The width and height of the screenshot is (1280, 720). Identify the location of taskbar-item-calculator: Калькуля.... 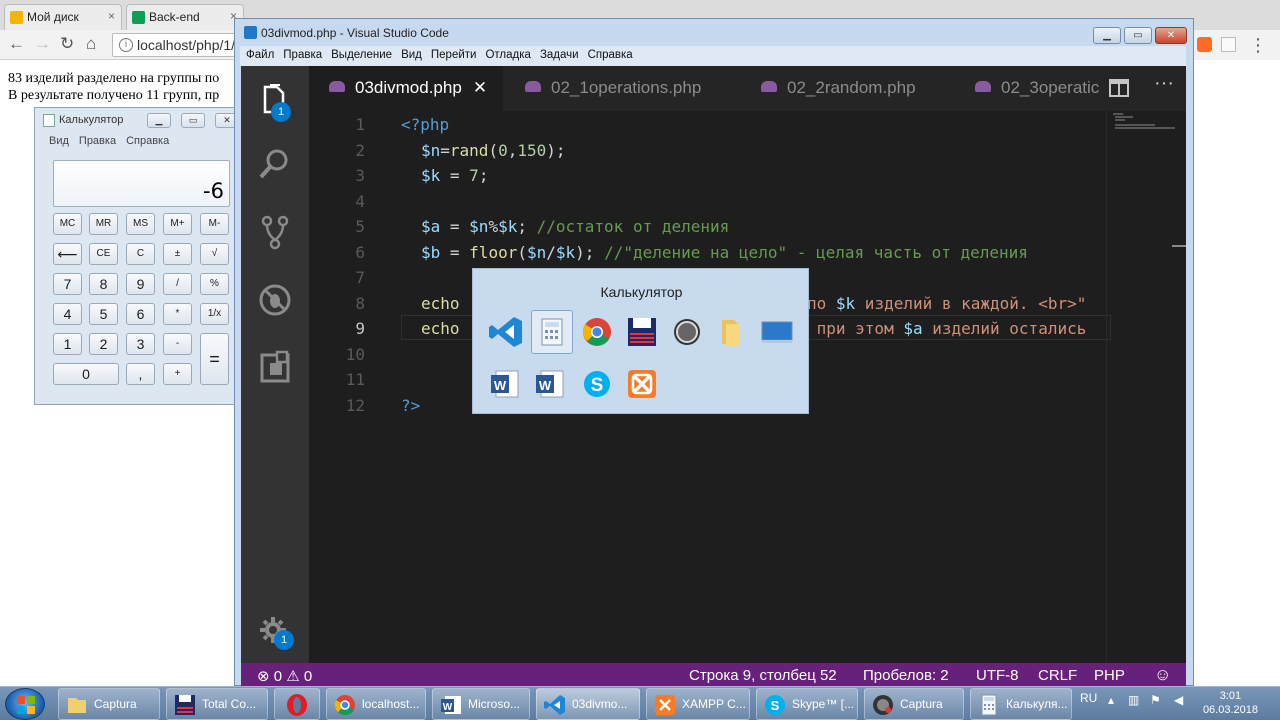
(1021, 704).